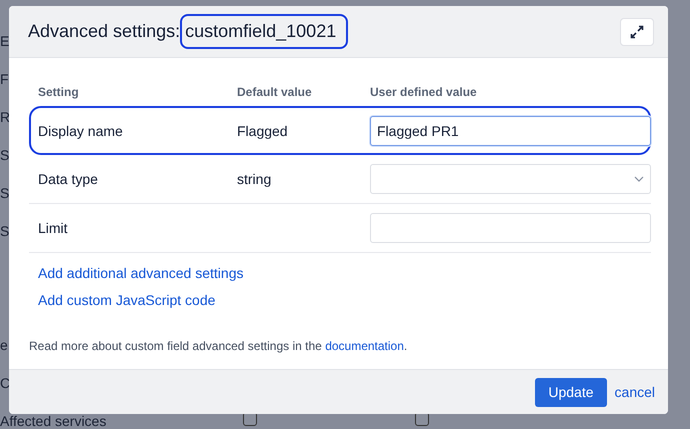  Describe the element at coordinates (571, 392) in the screenshot. I see `update-button: Update` at that location.